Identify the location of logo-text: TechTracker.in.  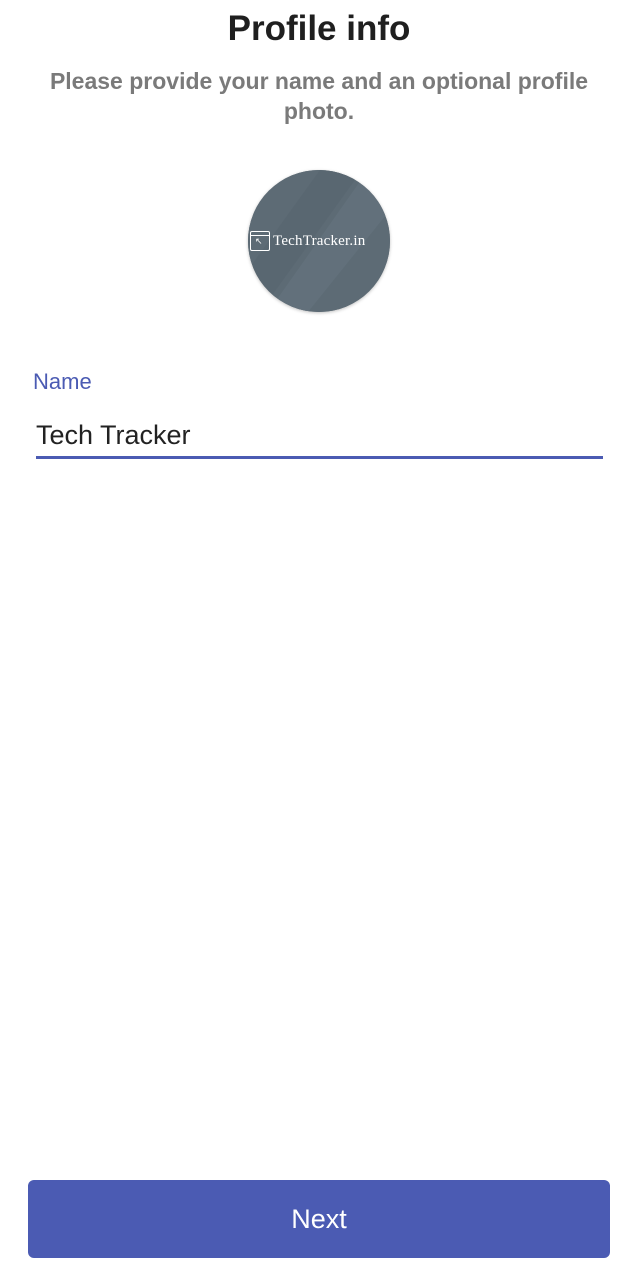
(319, 241).